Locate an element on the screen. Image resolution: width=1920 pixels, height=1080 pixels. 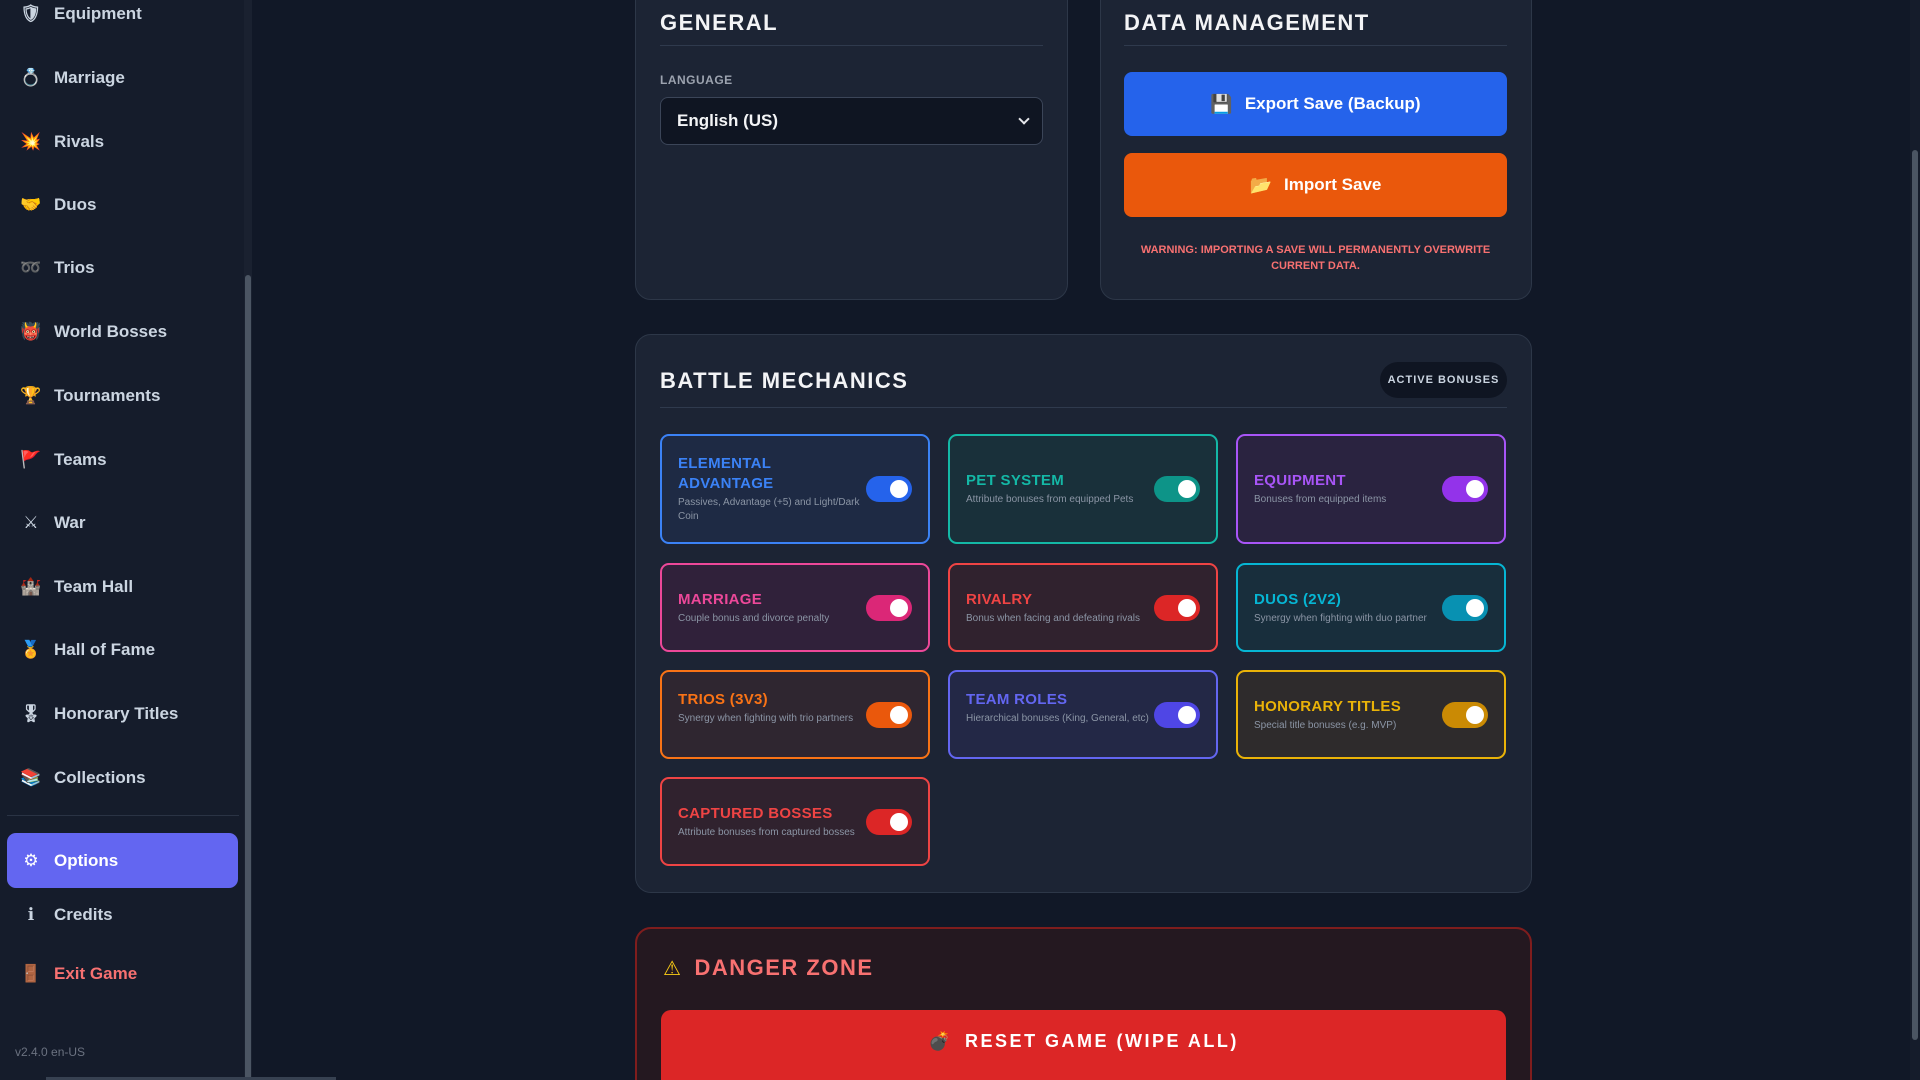
mechanic-title: CAPTURED BOSSES is located at coordinates (755, 813).